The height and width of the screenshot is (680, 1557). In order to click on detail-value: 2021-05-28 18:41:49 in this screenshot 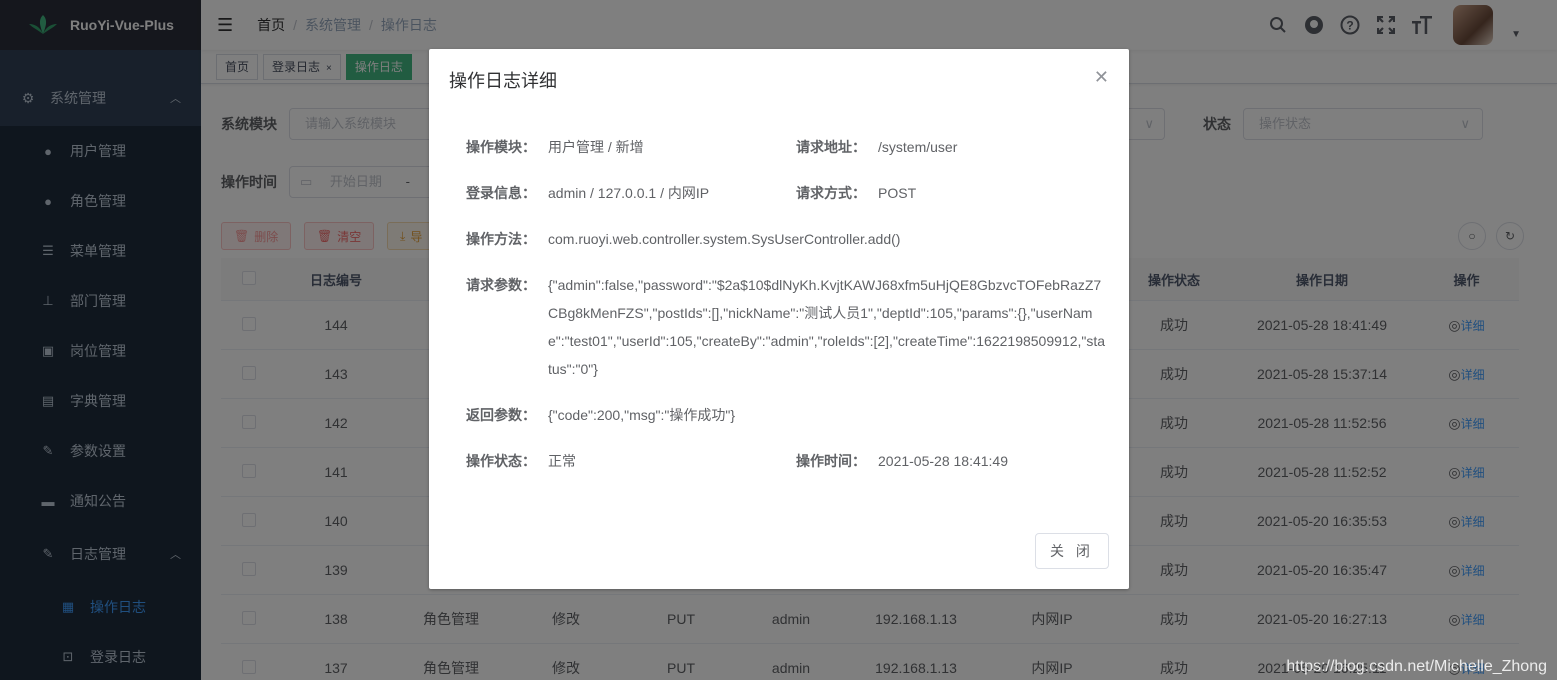, I will do `click(943, 461)`.